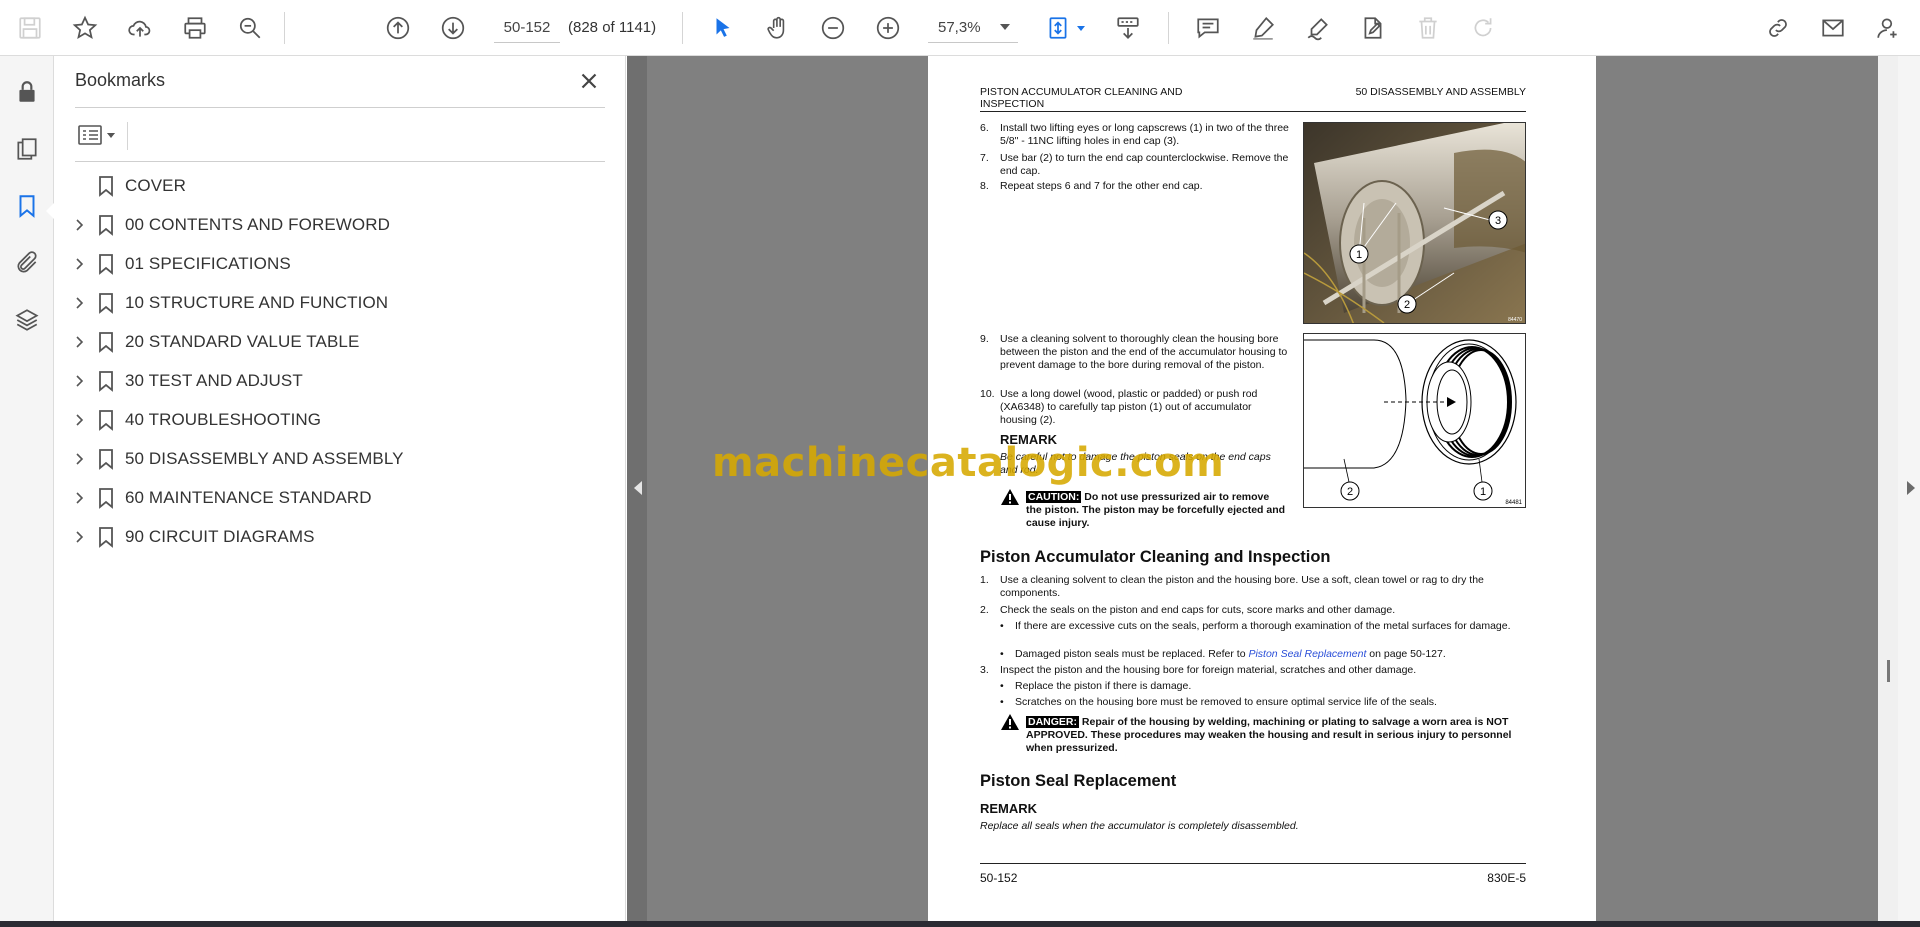  What do you see at coordinates (612, 27) in the screenshot?
I see `page-count: (828 of 1141)` at bounding box center [612, 27].